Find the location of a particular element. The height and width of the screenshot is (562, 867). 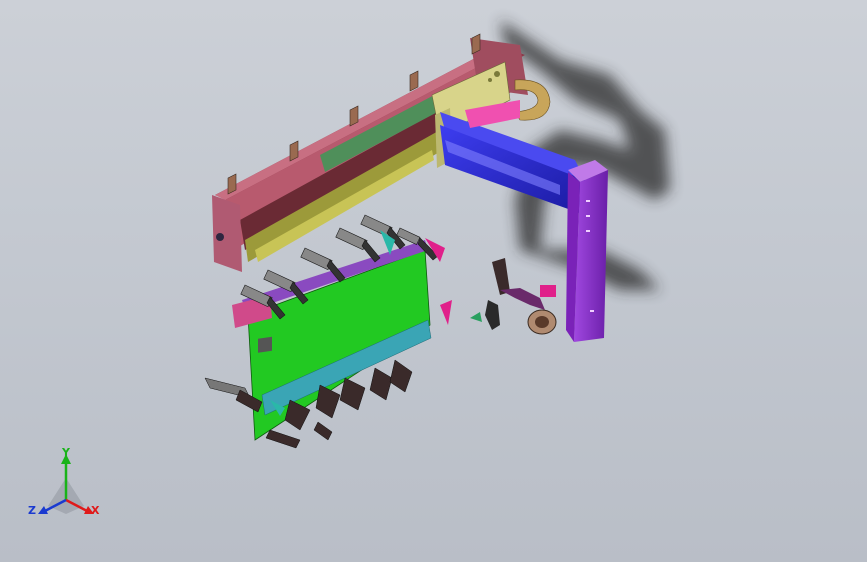

end-gripper is located at coordinates (513, 296).